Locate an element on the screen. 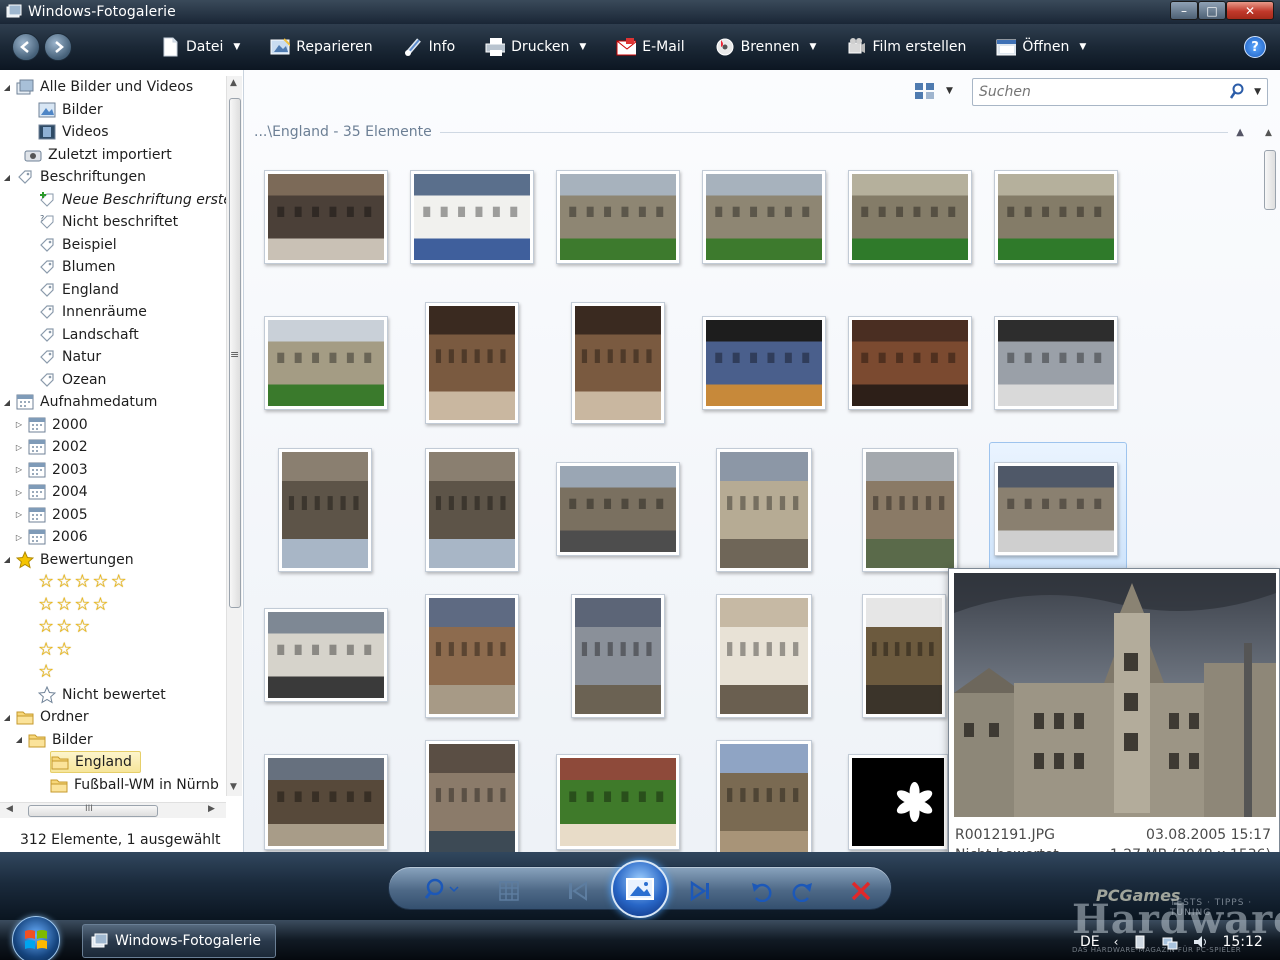 This screenshot has height=960, width=1280. rotate-left-button is located at coordinates (761, 891).